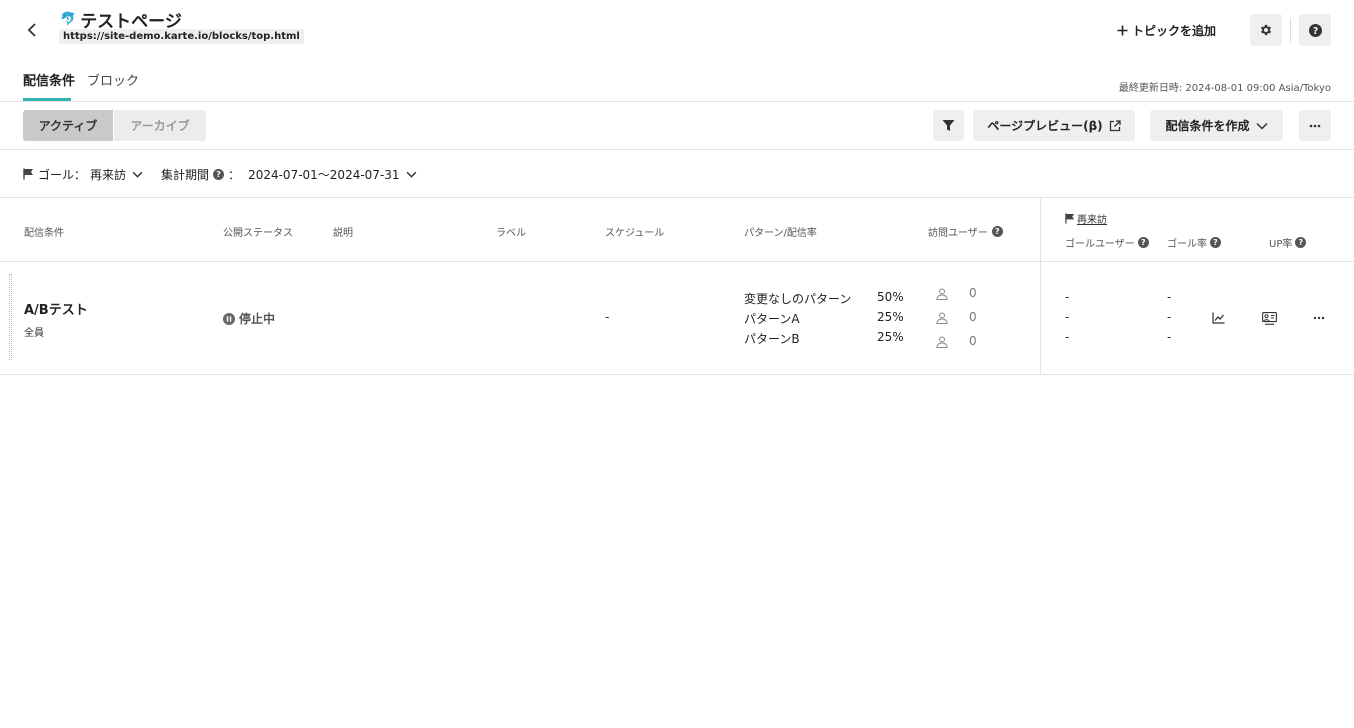  Describe the element at coordinates (160, 125) in the screenshot. I see `segment-archive: アーカイブ` at that location.